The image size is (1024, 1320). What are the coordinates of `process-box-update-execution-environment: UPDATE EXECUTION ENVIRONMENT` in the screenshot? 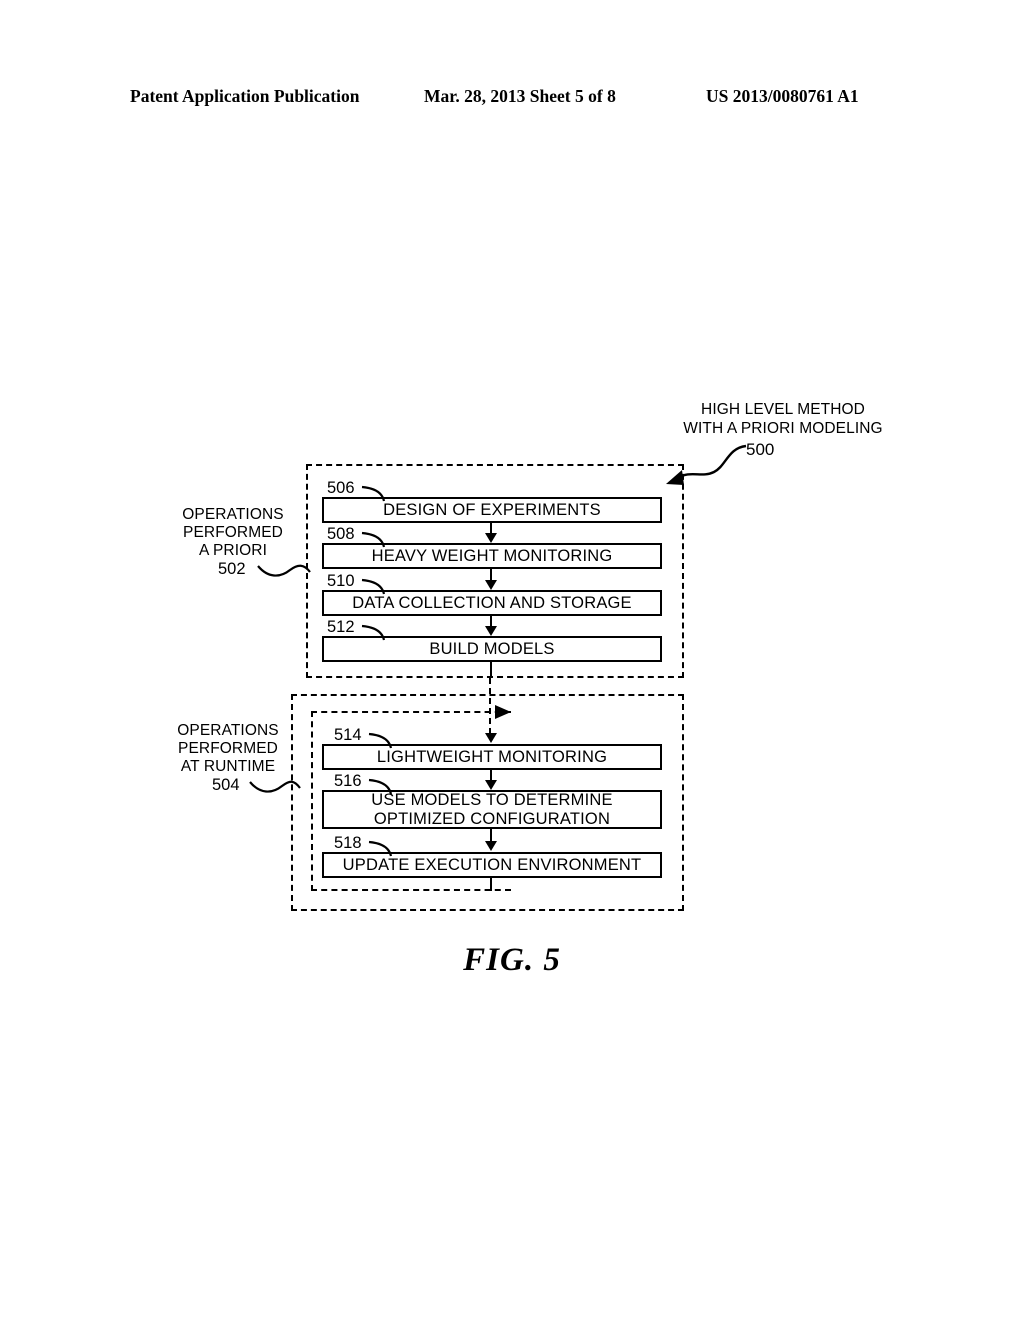 It's located at (492, 865).